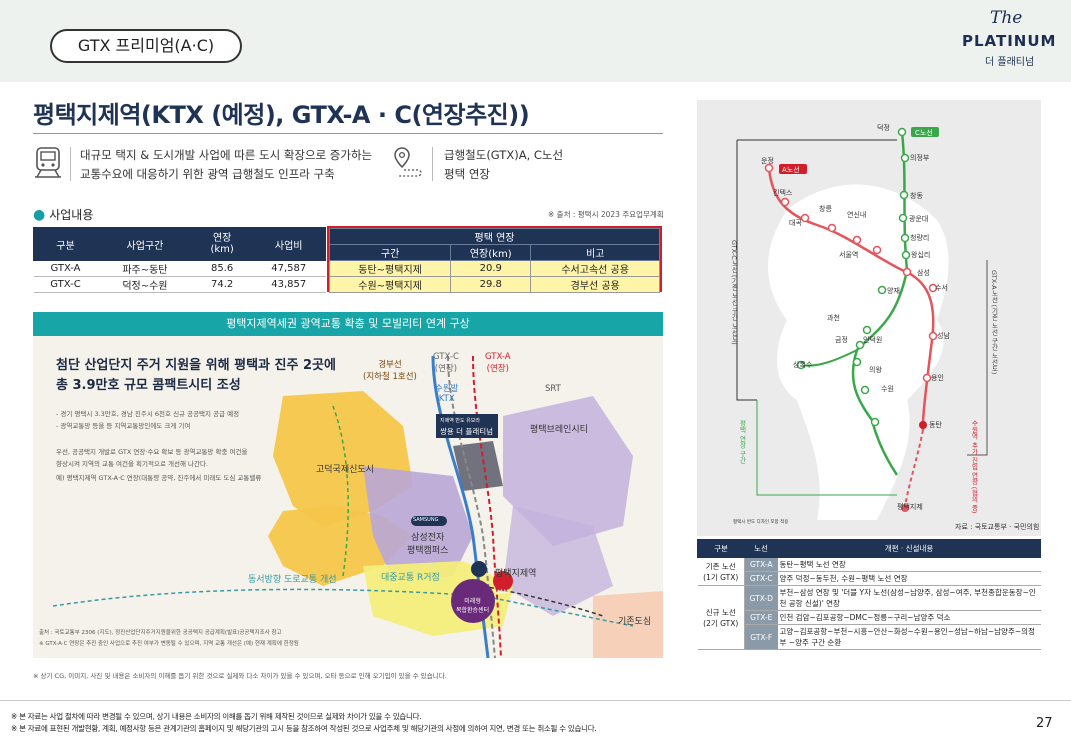 The width and height of the screenshot is (1071, 742). Describe the element at coordinates (222, 244) in the screenshot. I see `table-header: 연장 (km)` at that location.